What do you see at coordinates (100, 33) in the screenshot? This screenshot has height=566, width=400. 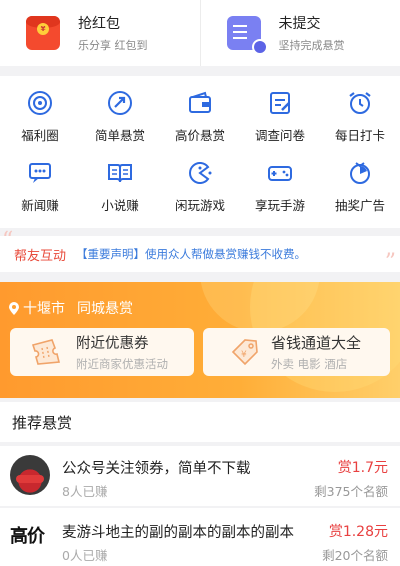 I see `grab-red-envelope-card: ¥ 抢红包 乐分享 红包到` at bounding box center [100, 33].